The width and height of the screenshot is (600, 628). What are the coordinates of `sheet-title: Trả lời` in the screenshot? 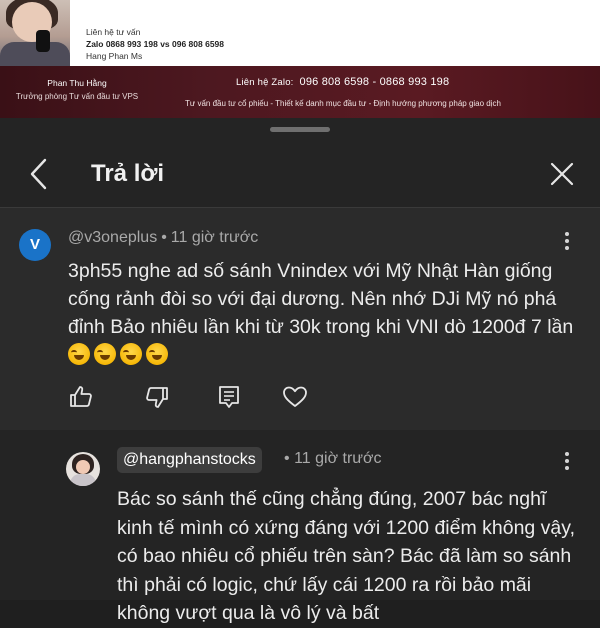 It's located at (128, 173).